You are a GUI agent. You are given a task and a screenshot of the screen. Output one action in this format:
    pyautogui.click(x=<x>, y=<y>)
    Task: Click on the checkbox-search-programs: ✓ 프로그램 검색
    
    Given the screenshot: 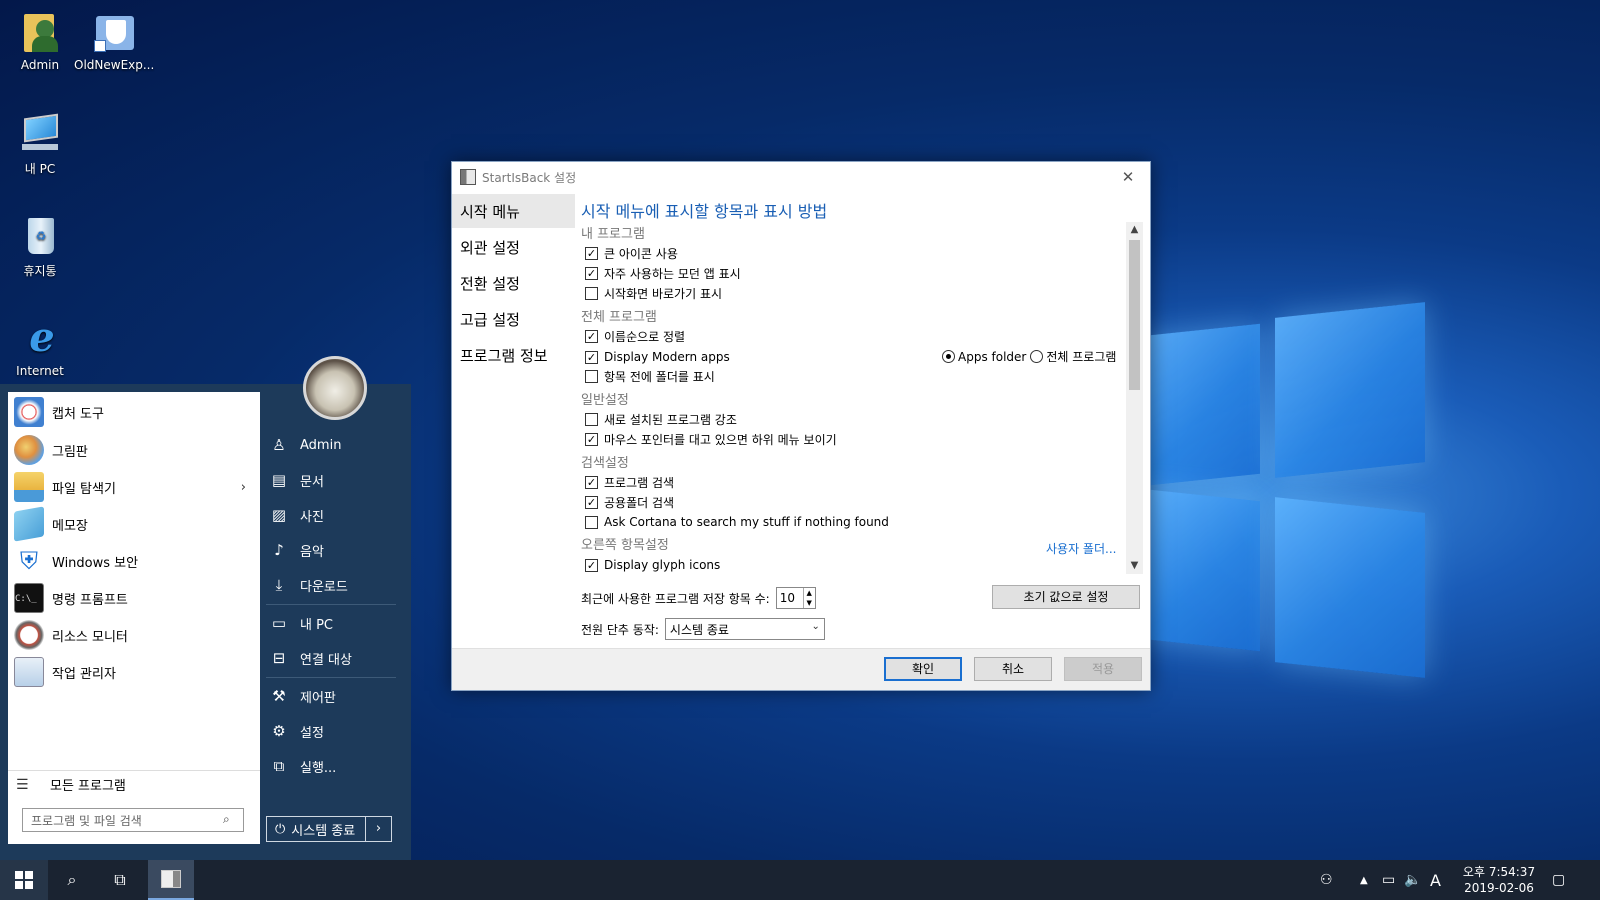 What is the action you would take?
    pyautogui.click(x=629, y=482)
    